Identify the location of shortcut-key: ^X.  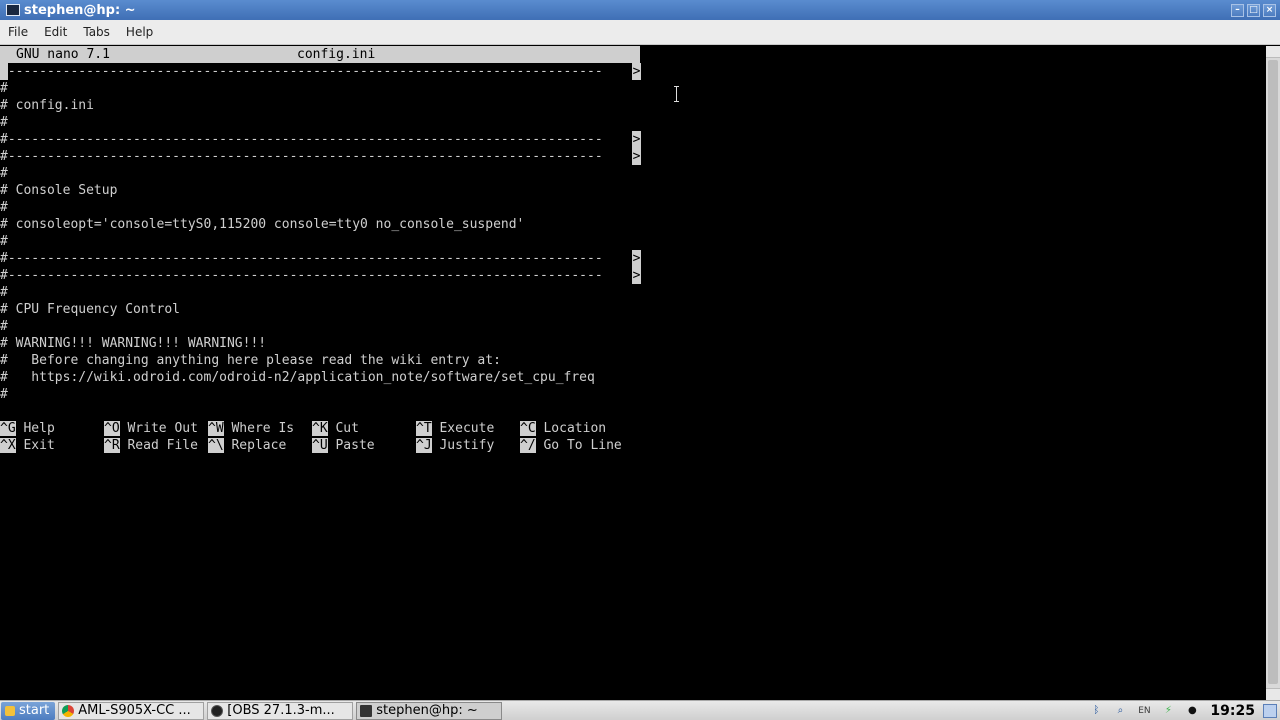
(8, 445).